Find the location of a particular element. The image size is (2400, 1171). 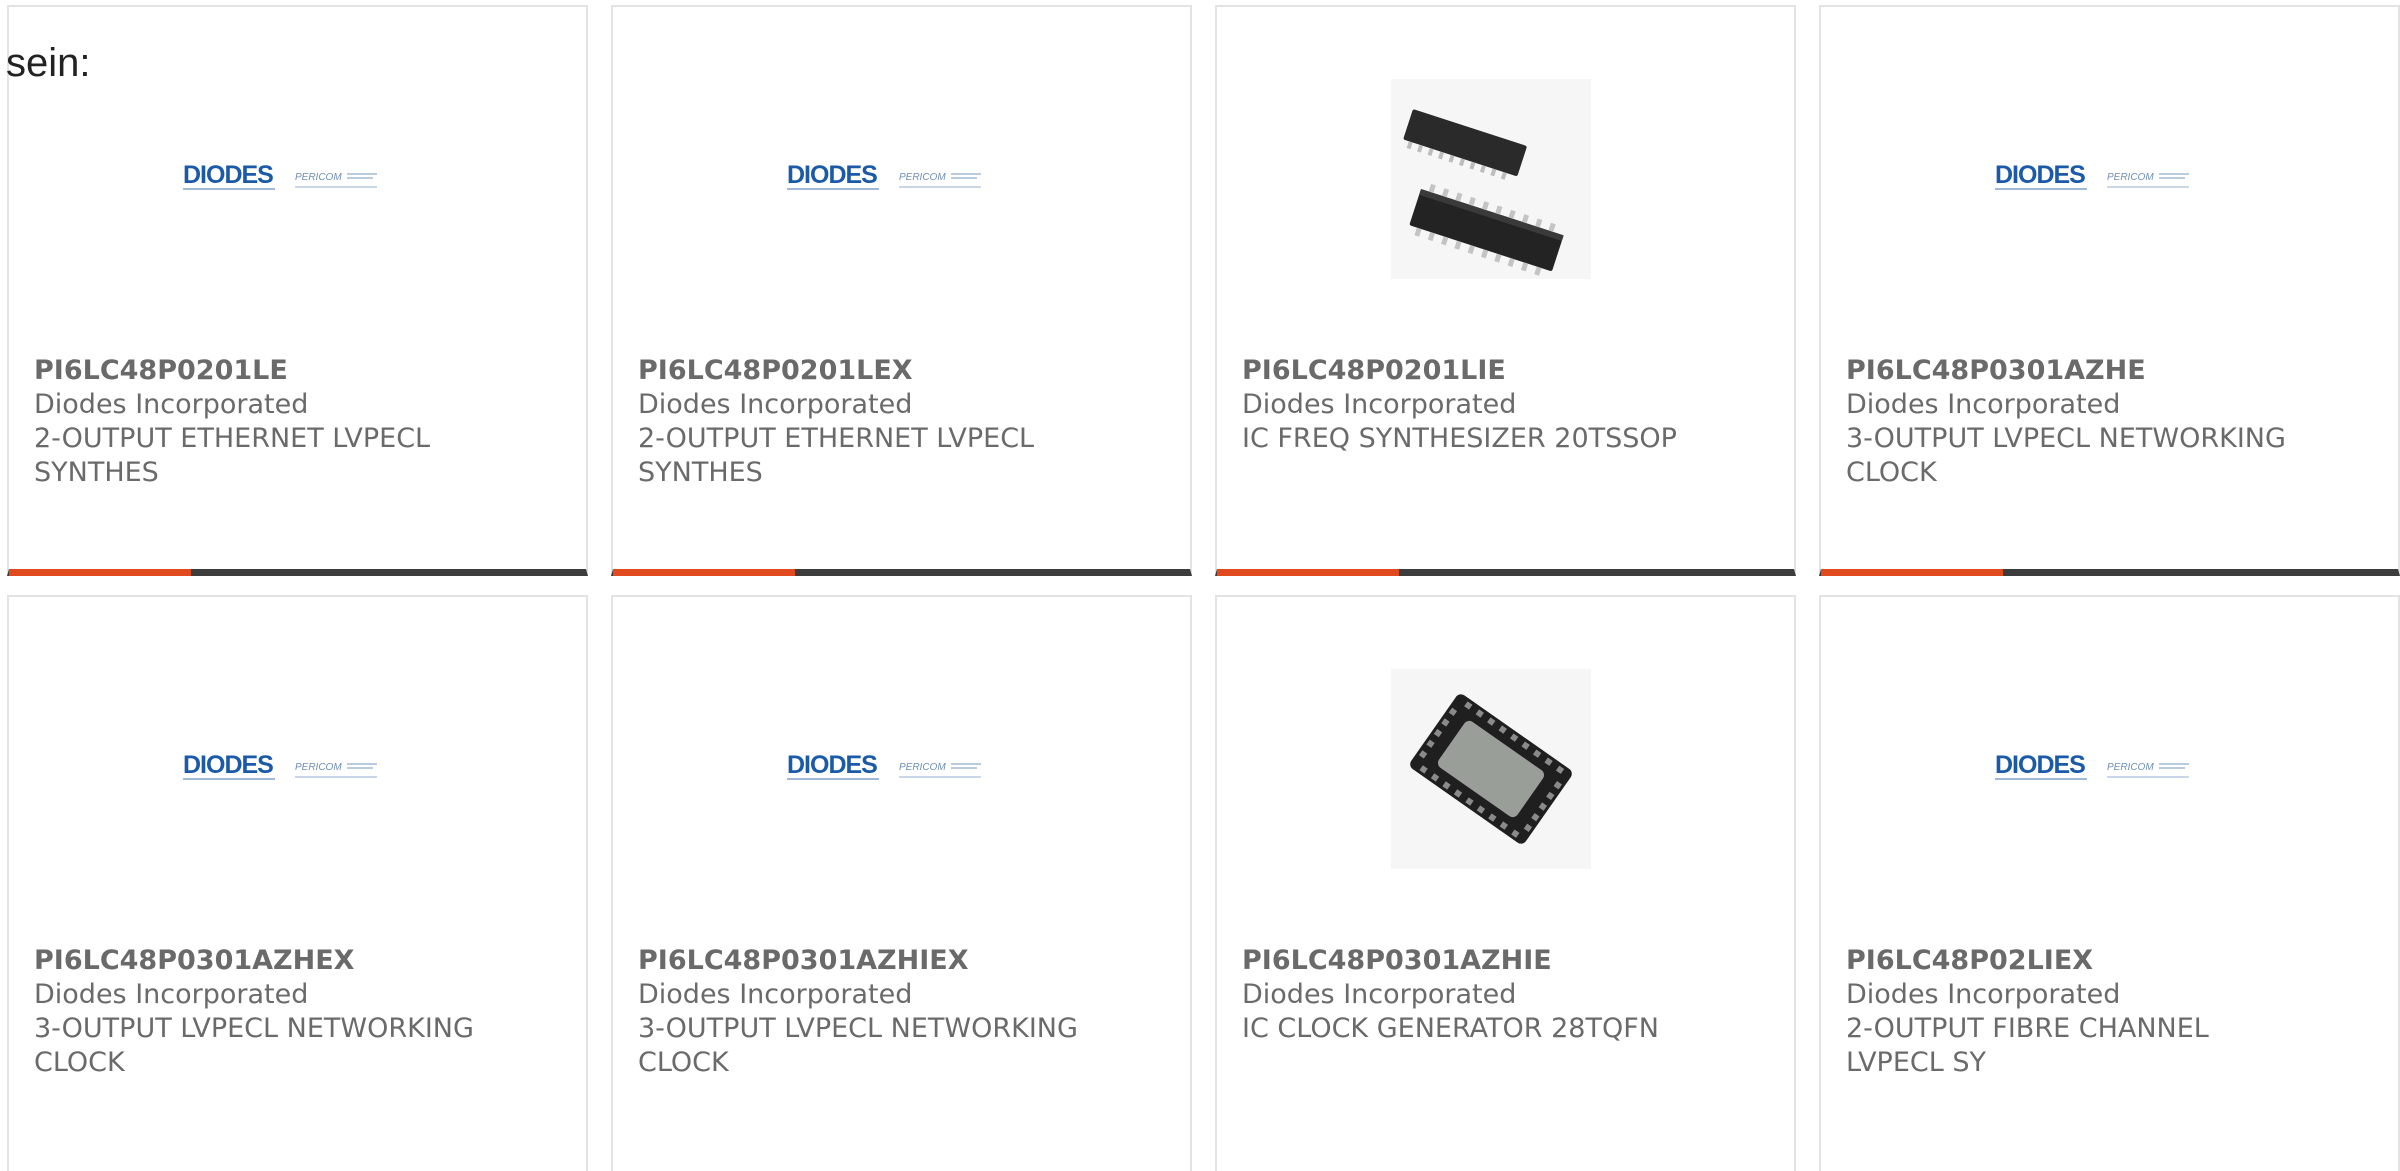

product-part-number: PI6LC48P0301AZHIEX is located at coordinates (803, 961).